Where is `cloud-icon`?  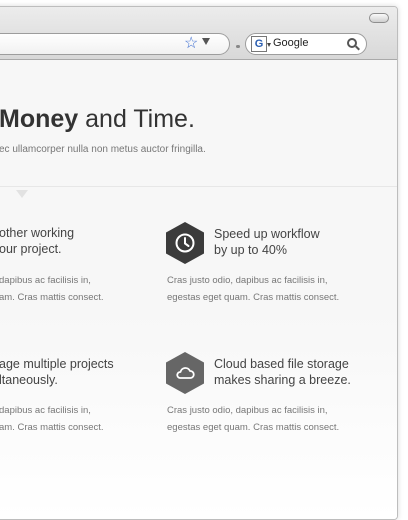
cloud-icon is located at coordinates (185, 373).